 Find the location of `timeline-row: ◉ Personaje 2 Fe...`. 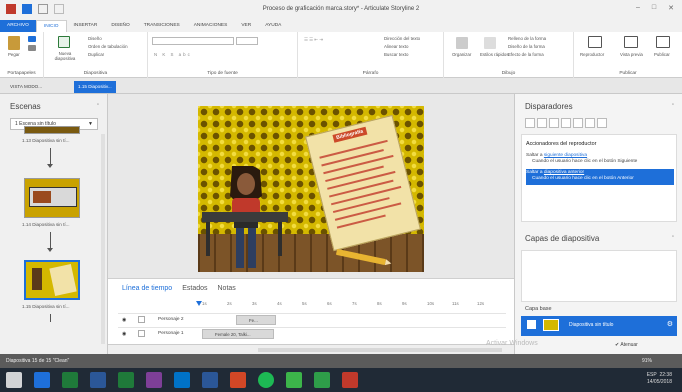

timeline-row: ◉ Personaje 2 Fe... is located at coordinates (312, 319).